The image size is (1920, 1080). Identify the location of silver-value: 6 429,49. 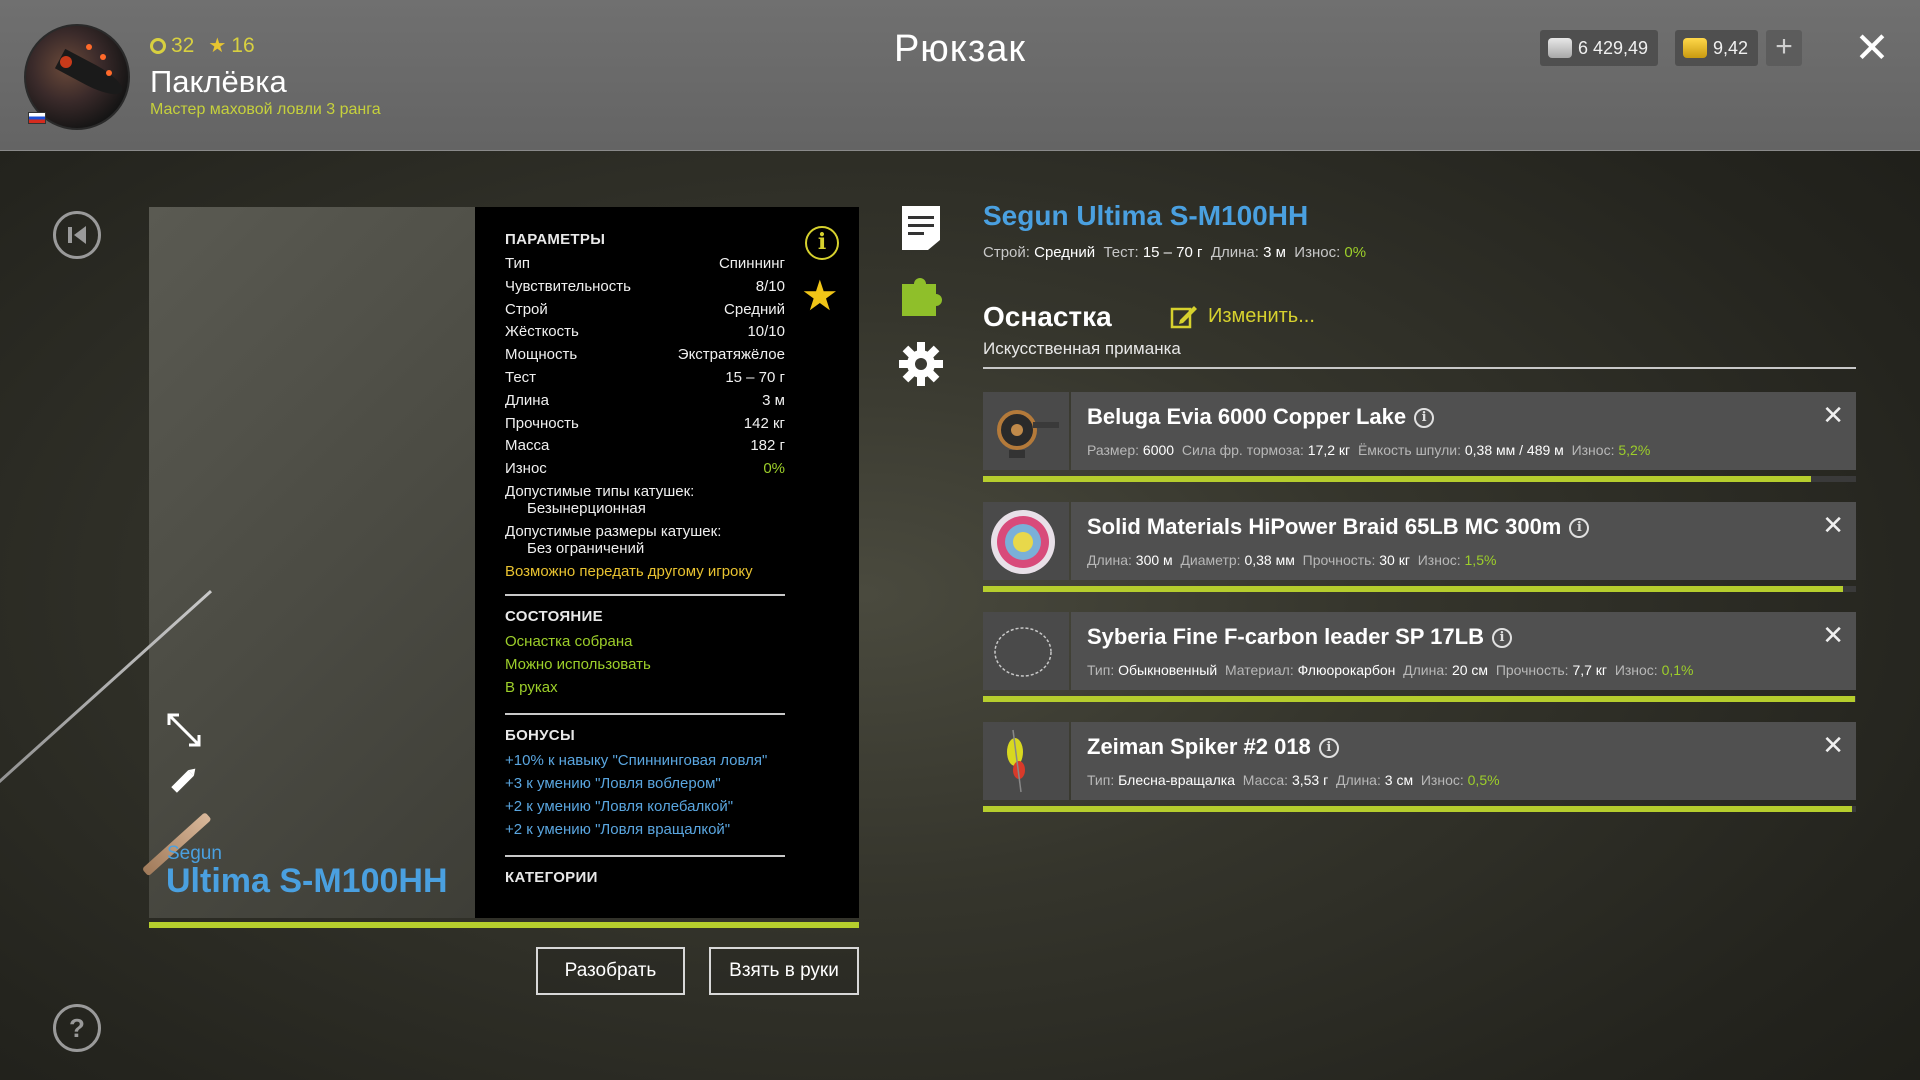
(1613, 47).